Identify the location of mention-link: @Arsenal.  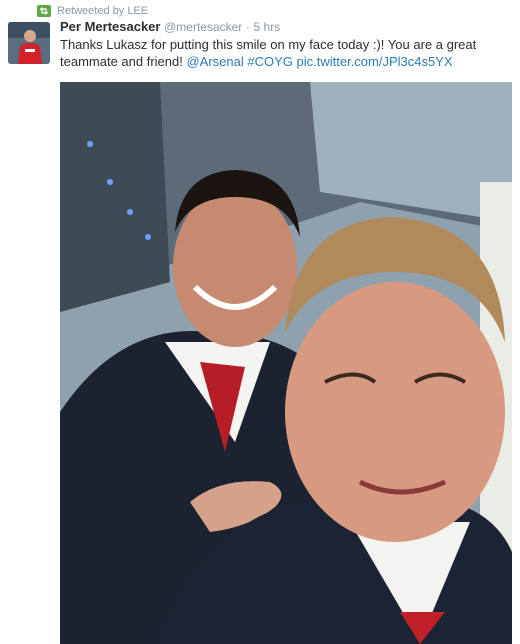
(214, 61).